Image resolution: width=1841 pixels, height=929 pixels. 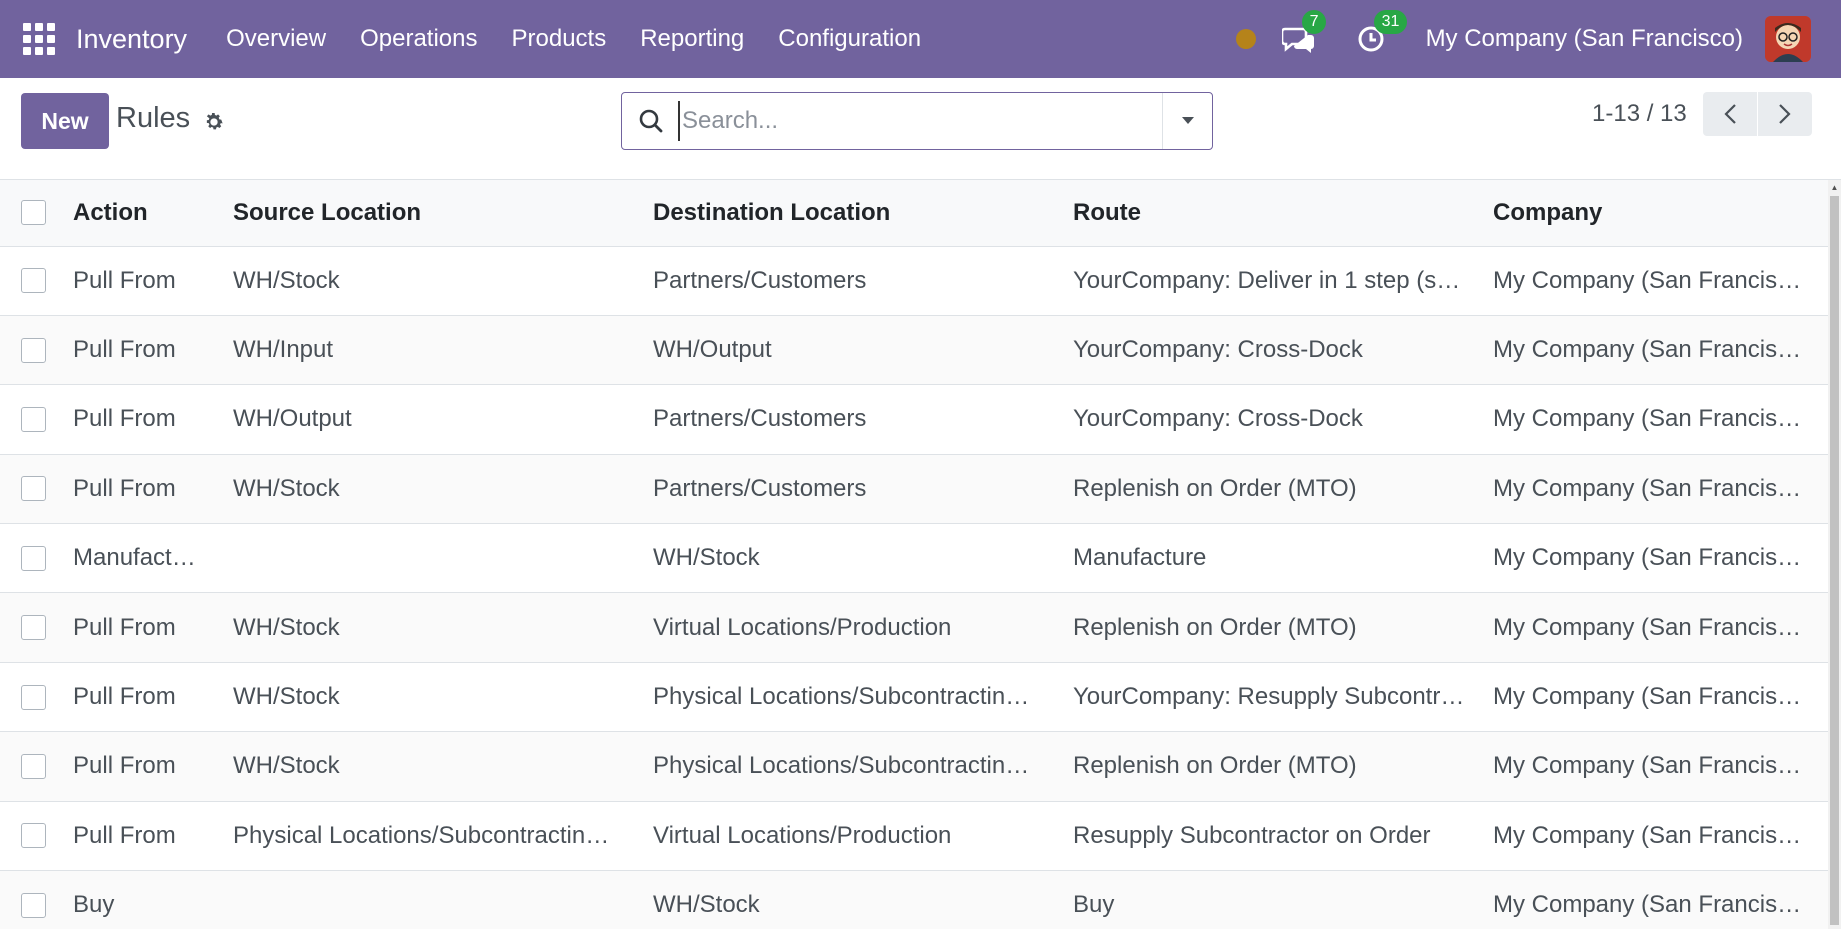 I want to click on cell-action: Buy, so click(x=153, y=900).